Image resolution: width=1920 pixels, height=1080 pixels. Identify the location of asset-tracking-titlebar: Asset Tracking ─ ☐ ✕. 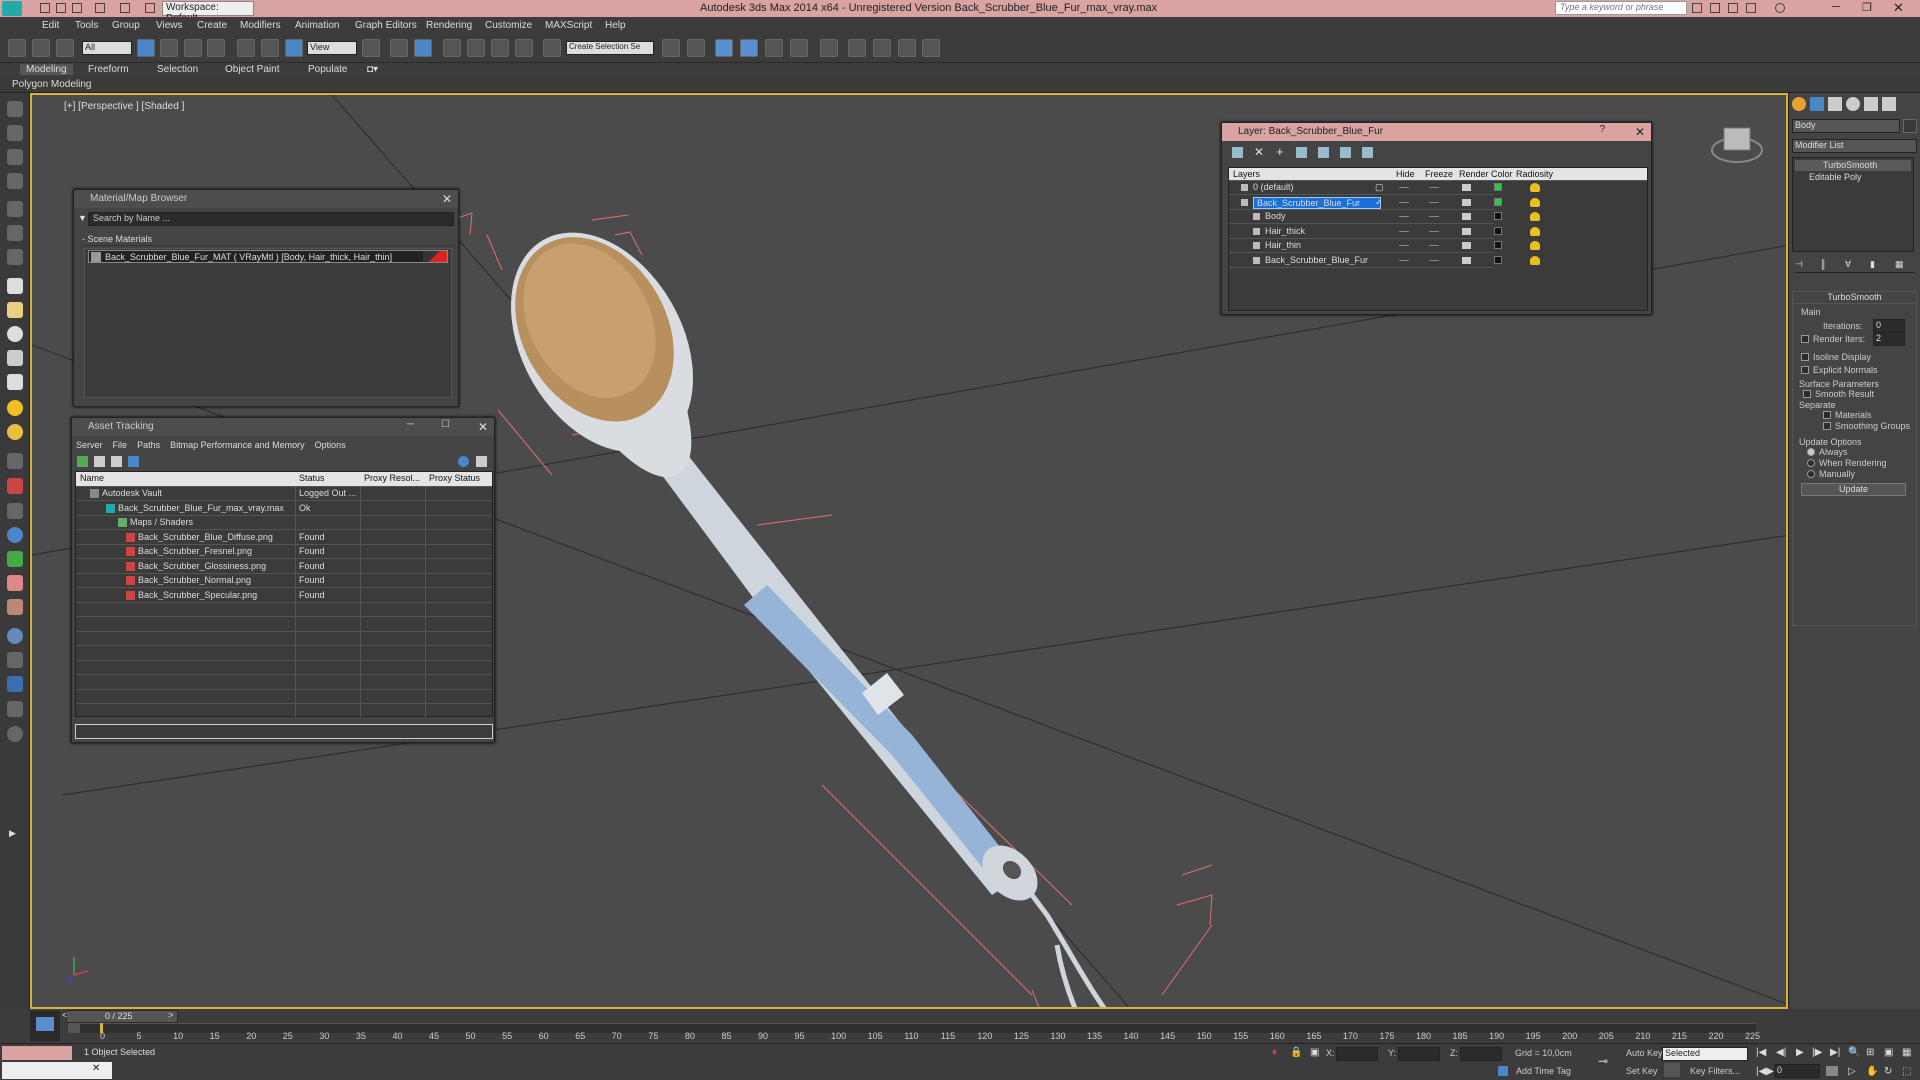
(283, 427).